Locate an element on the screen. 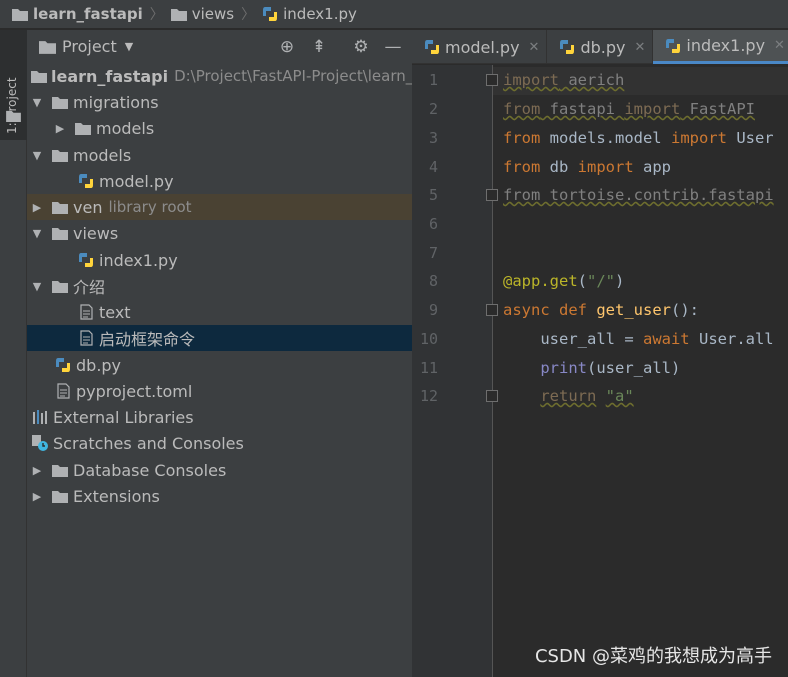 Image resolution: width=788 pixels, height=677 pixels. collapse-all-icon: ⇞ is located at coordinates (319, 47).